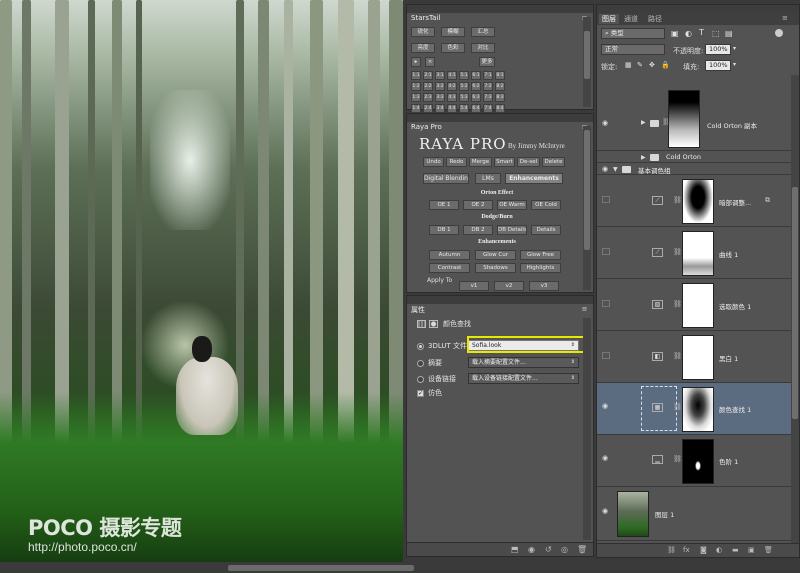  I want to click on visibility-toggle-box, so click(606, 251).